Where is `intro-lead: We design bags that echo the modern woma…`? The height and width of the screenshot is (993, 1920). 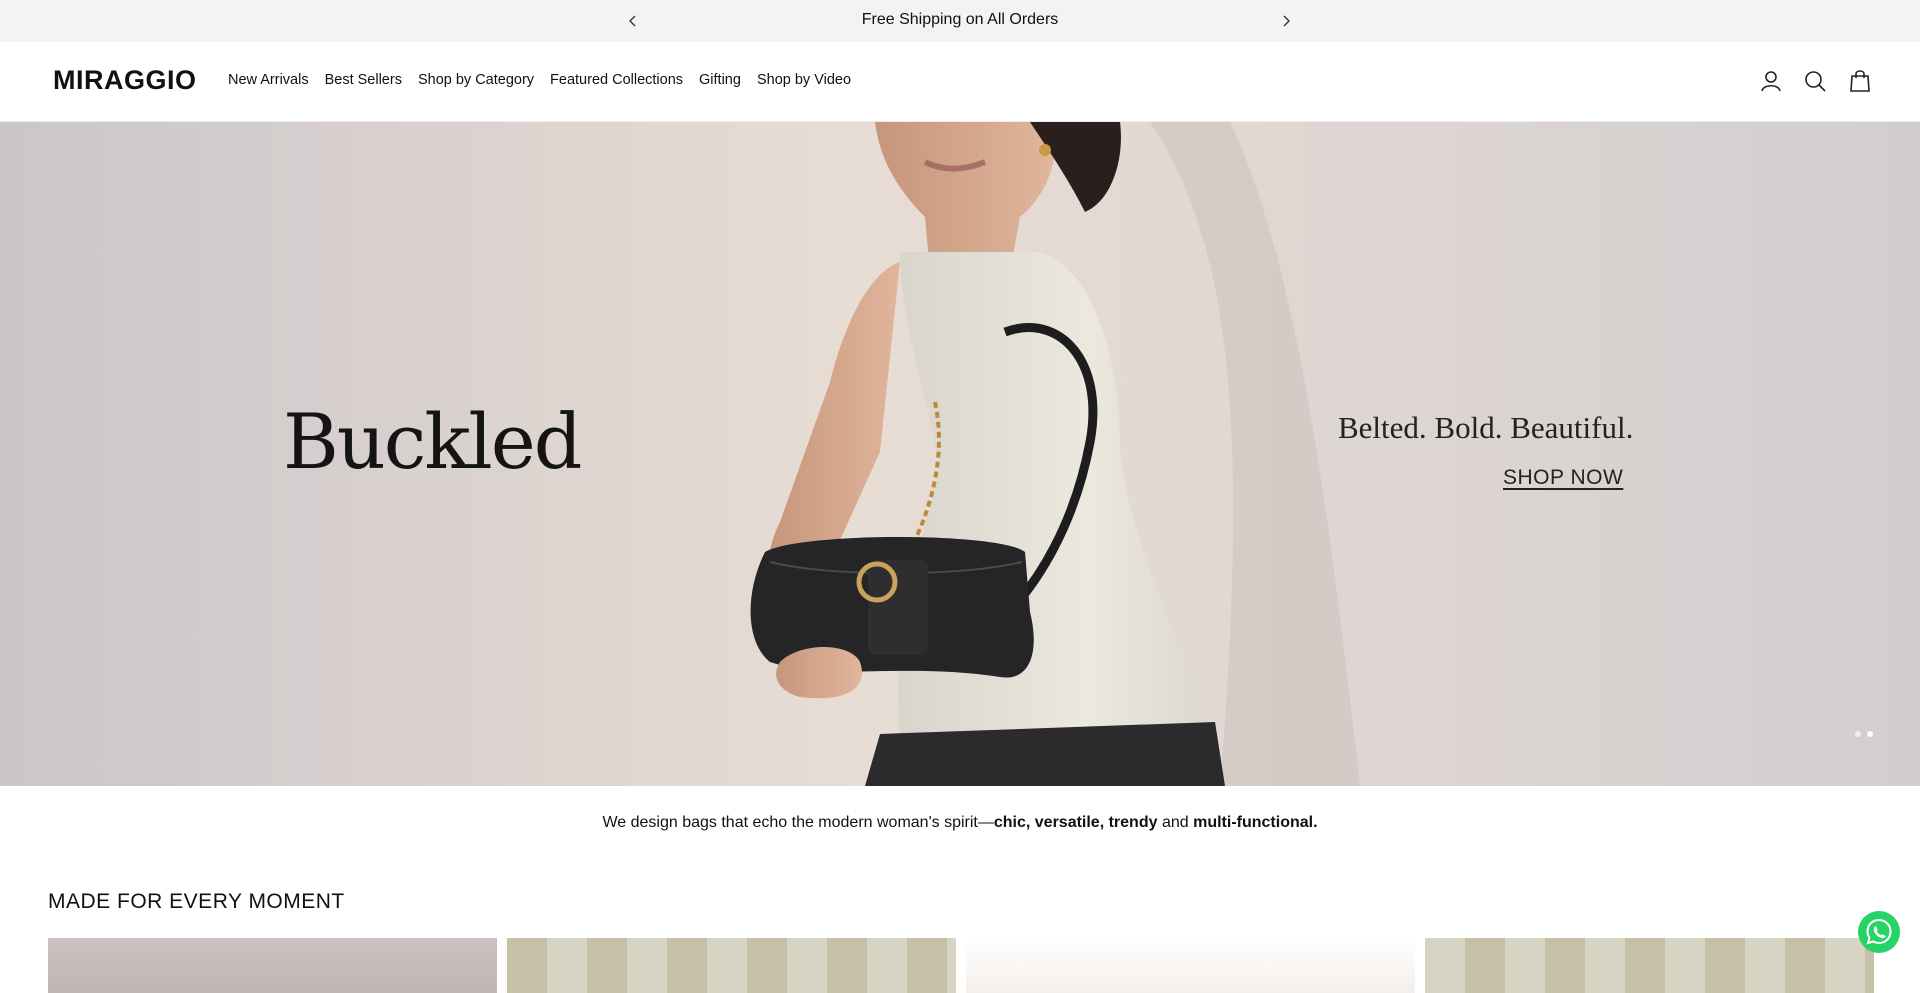
intro-lead: We design bags that echo the modern woma… is located at coordinates (798, 822).